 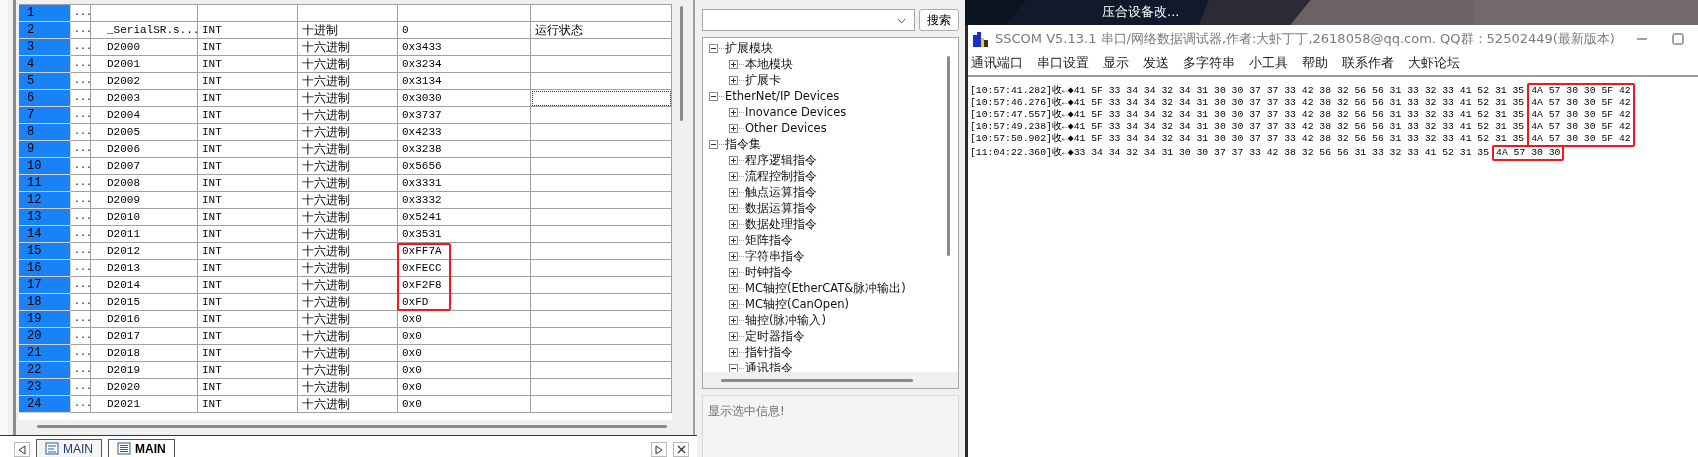 What do you see at coordinates (781, 192) in the screenshot?
I see `tree-item: 触点运算指令` at bounding box center [781, 192].